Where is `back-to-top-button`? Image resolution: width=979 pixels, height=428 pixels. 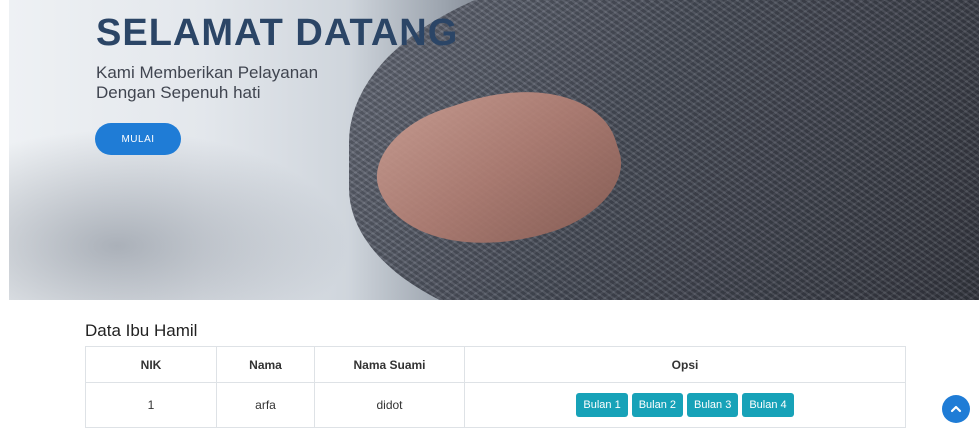 back-to-top-button is located at coordinates (956, 409).